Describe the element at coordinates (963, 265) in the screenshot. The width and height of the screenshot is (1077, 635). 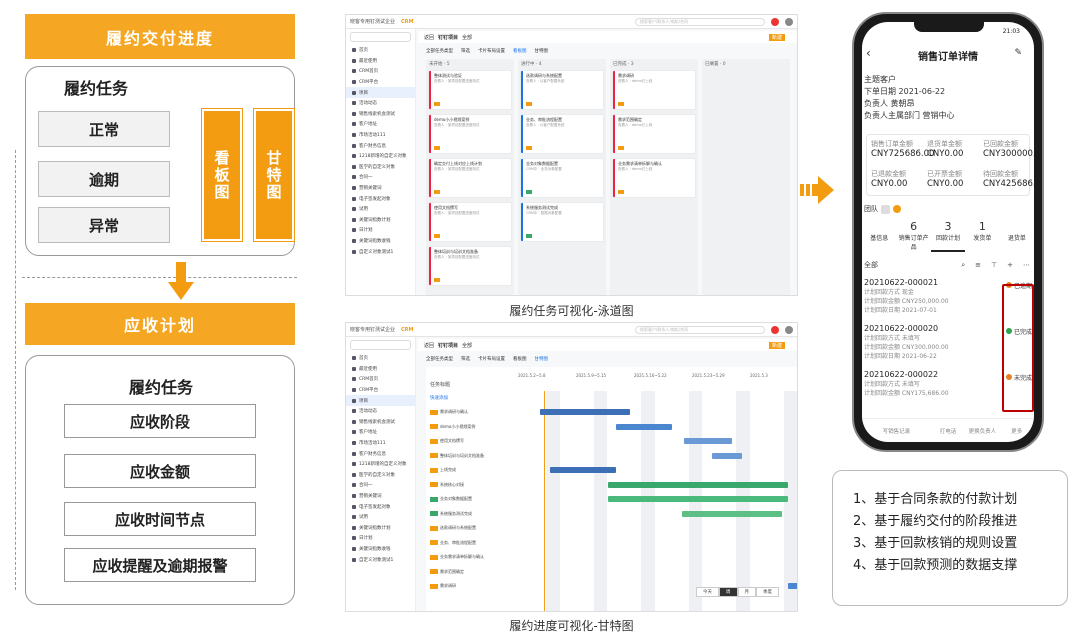
I see `search-icon: ⌕` at that location.